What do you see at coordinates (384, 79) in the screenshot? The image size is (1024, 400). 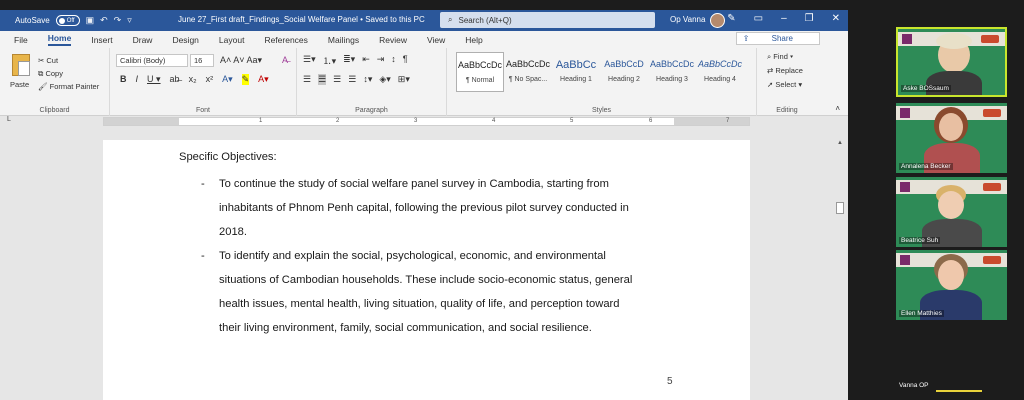 I see `shading-icon: ◈▾` at bounding box center [384, 79].